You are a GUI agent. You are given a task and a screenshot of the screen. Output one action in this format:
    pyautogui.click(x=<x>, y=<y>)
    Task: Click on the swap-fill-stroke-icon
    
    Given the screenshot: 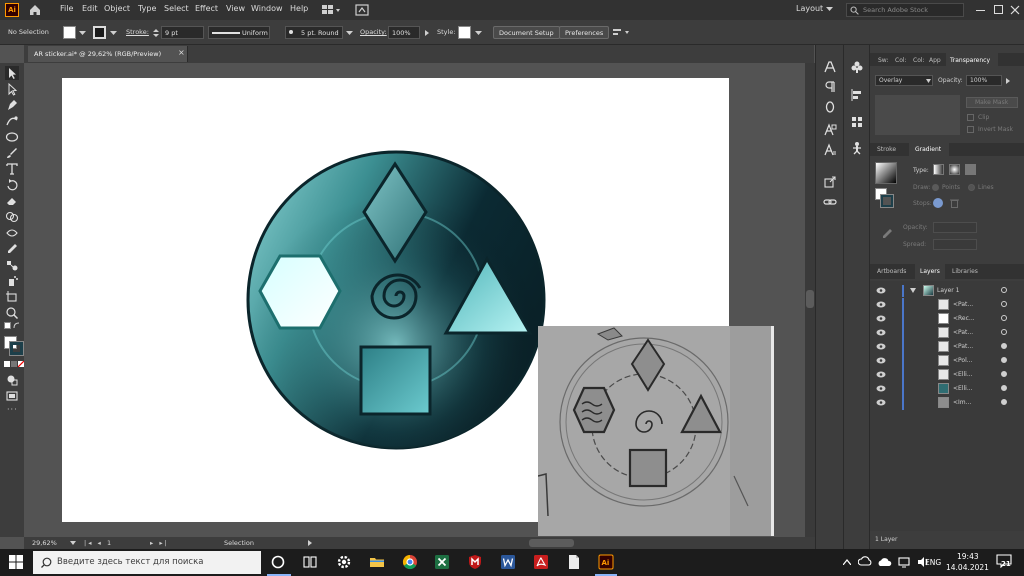 What is the action you would take?
    pyautogui.click(x=17, y=326)
    